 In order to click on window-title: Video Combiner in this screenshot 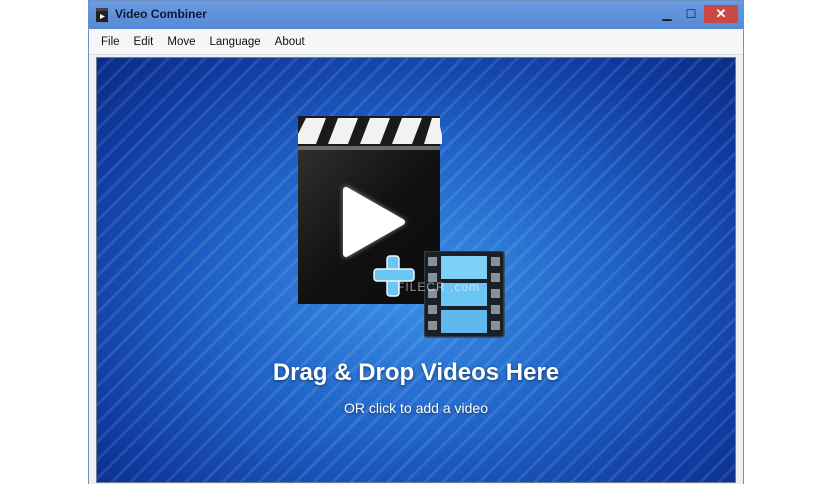, I will do `click(161, 14)`.